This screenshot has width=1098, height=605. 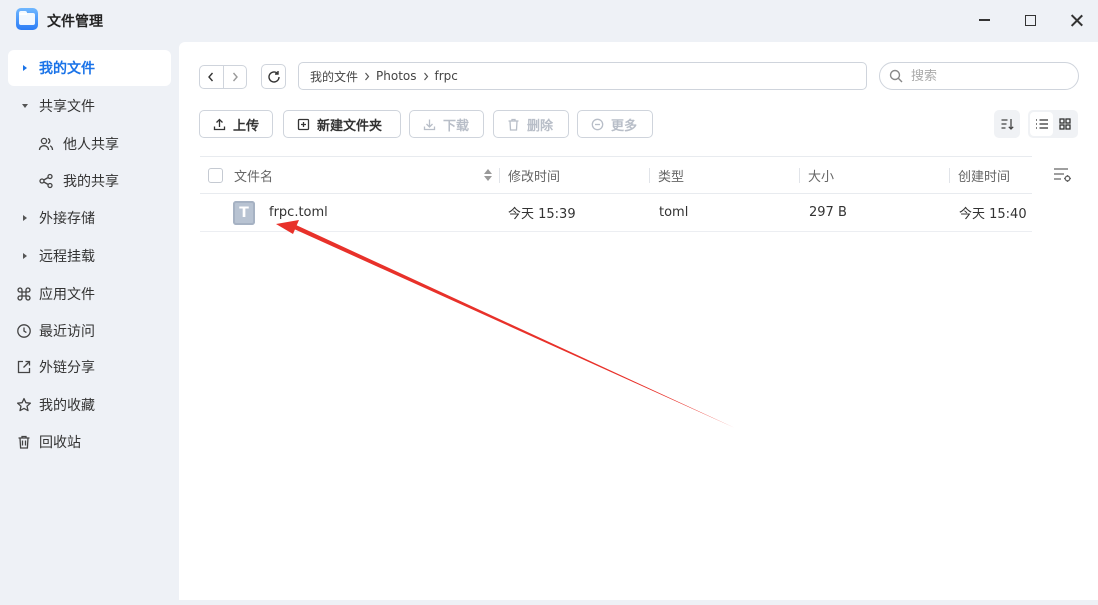 I want to click on back-button, so click(x=211, y=77).